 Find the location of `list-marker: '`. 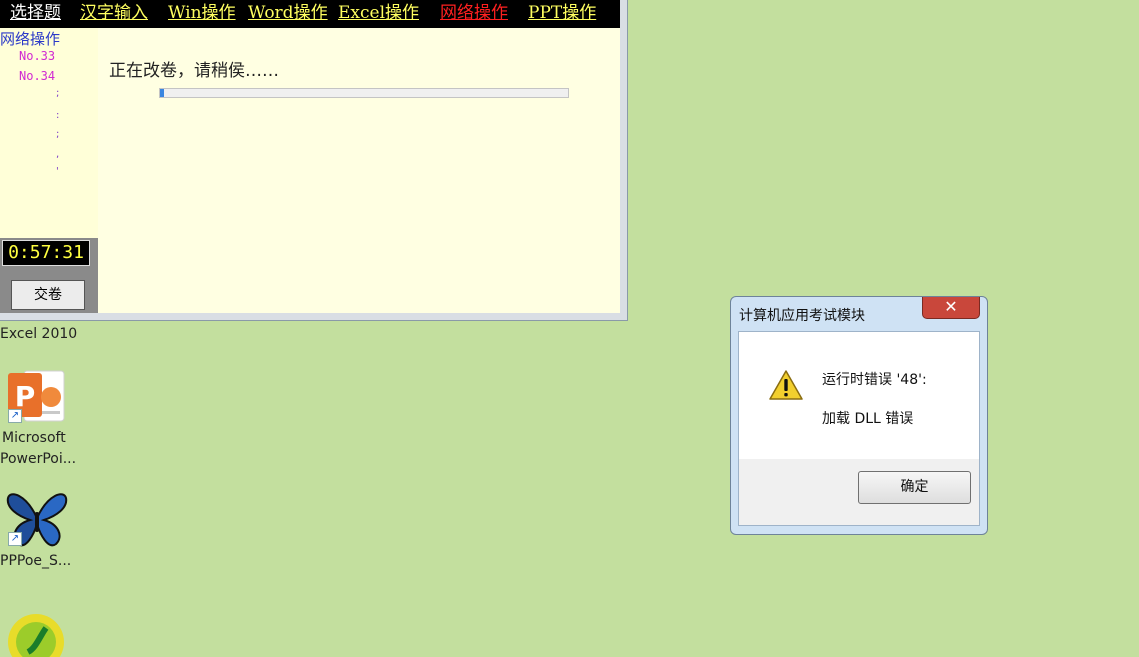

list-marker: ' is located at coordinates (57, 171).